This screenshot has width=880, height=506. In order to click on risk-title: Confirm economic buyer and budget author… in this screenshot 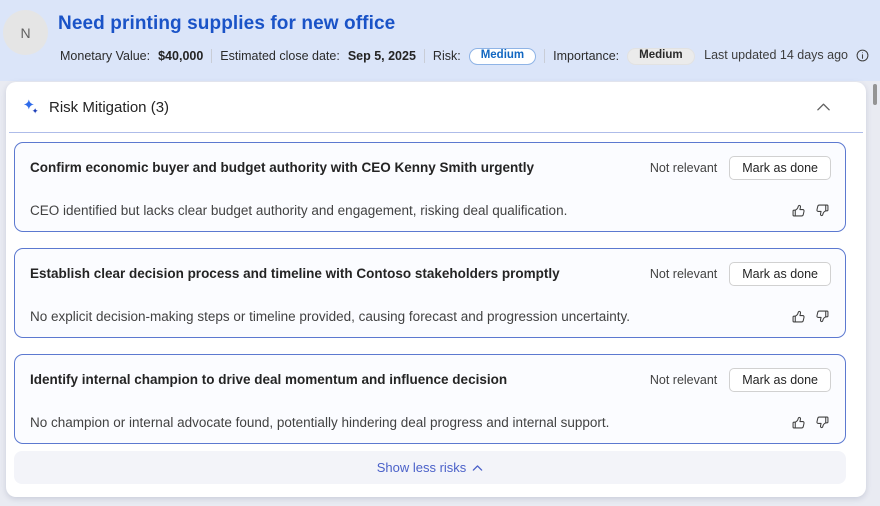, I will do `click(282, 167)`.